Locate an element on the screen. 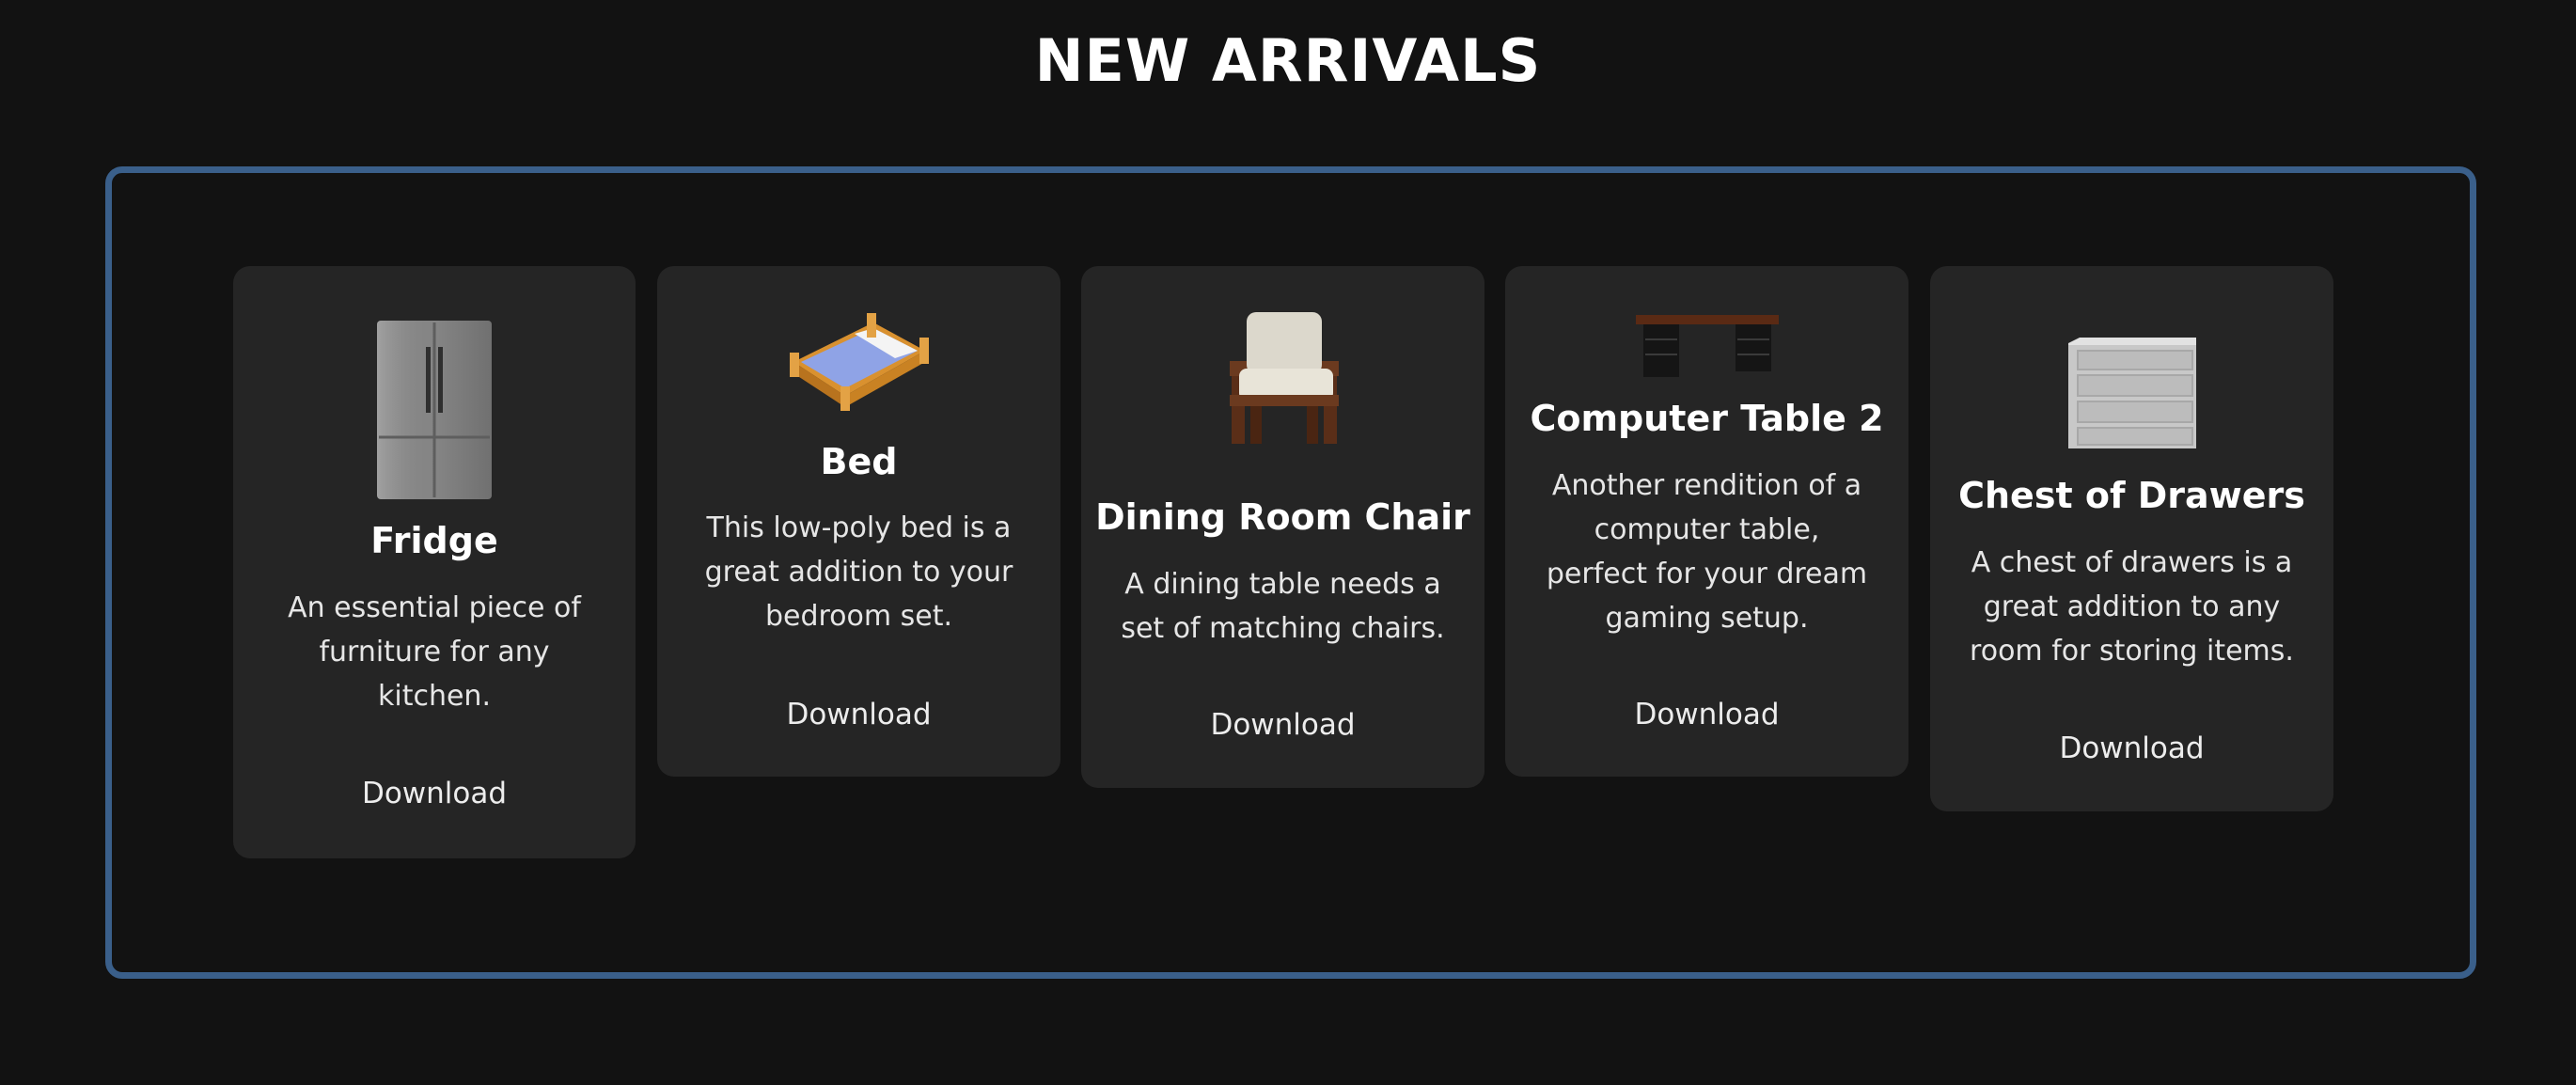 Image resolution: width=2576 pixels, height=1085 pixels. chair-icon is located at coordinates (1284, 378).